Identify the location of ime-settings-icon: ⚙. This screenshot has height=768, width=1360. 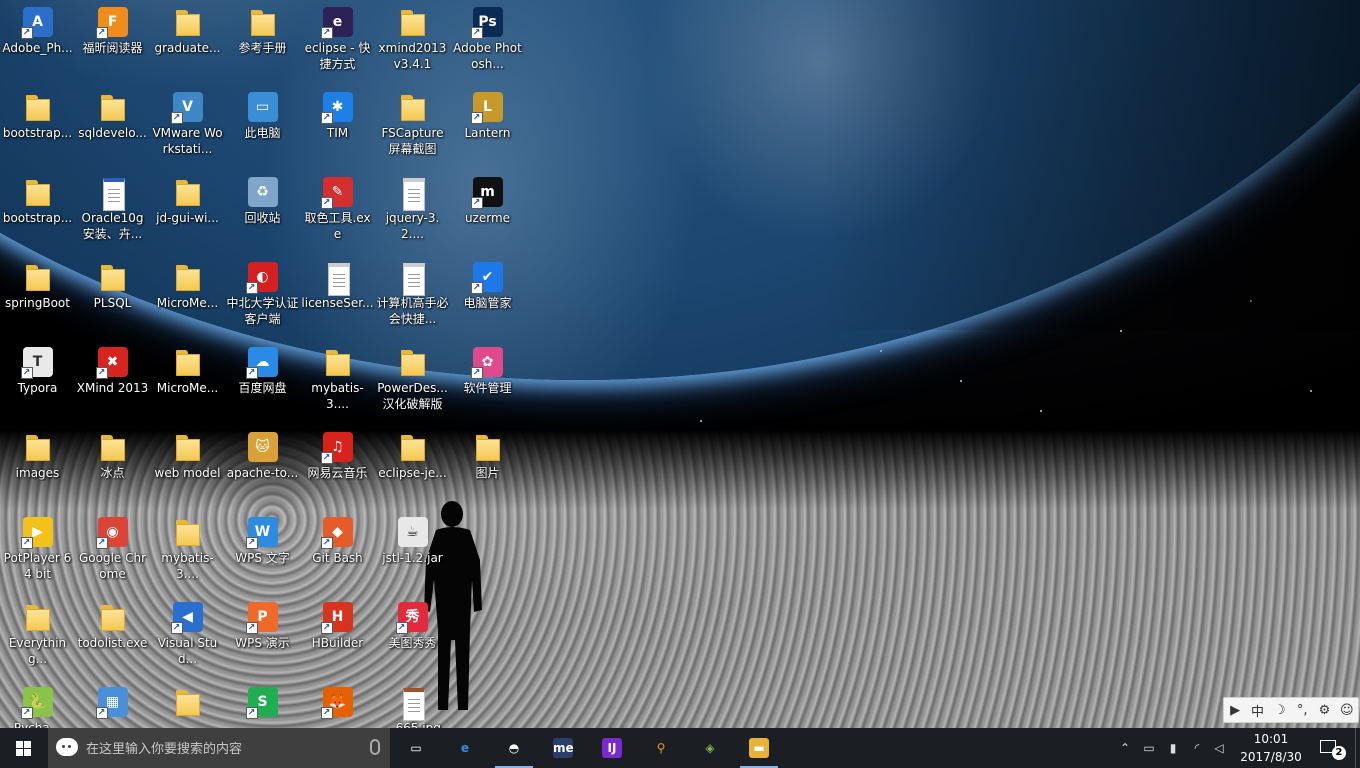
(1324, 710).